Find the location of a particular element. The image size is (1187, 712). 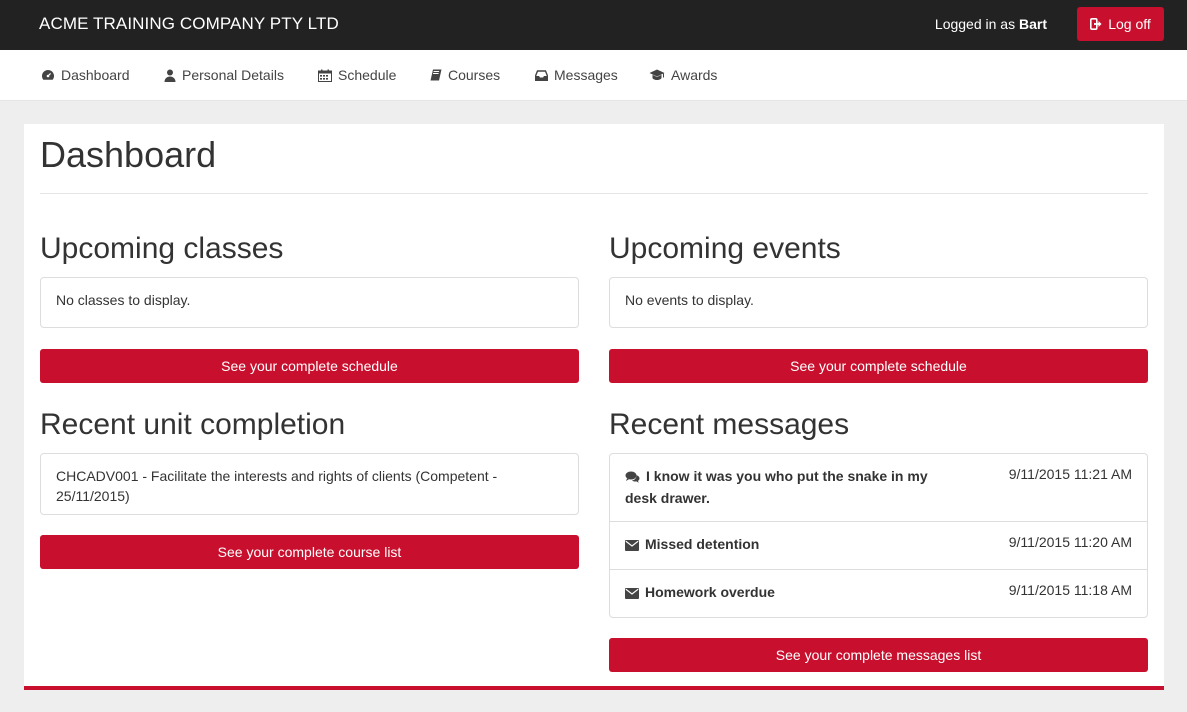

nav-schedule-label: Schedule is located at coordinates (367, 75).